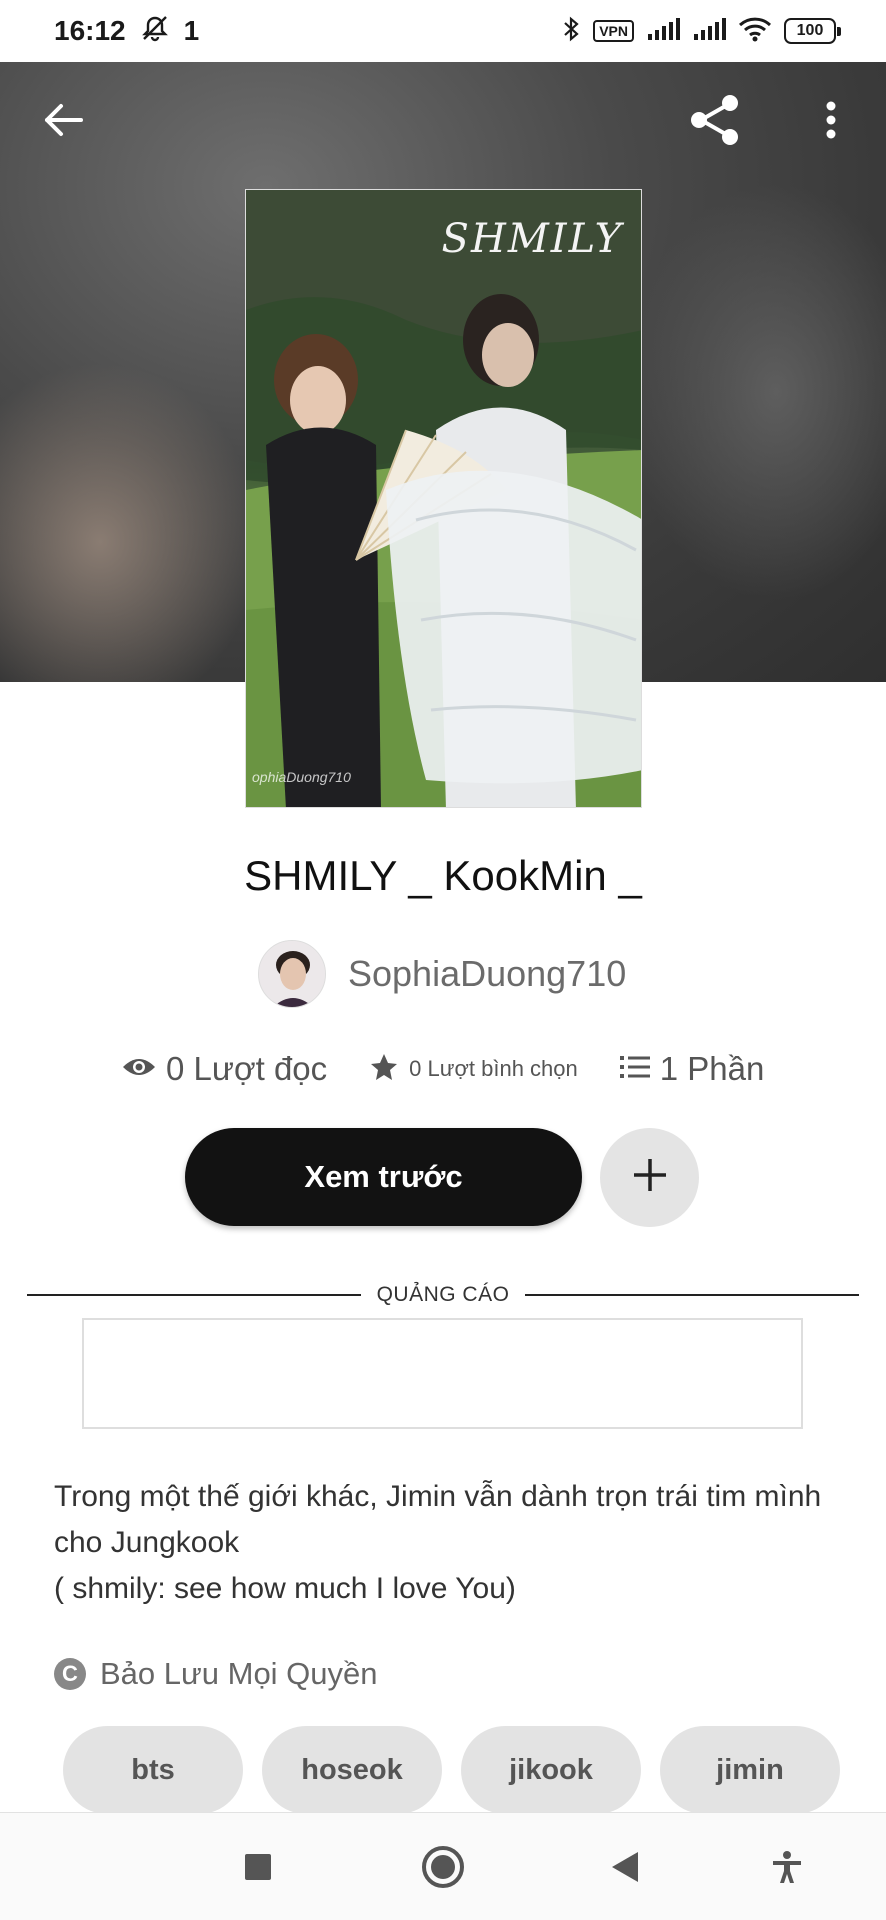 This screenshot has height=1920, width=886. What do you see at coordinates (258, 1867) in the screenshot?
I see `square-icon` at bounding box center [258, 1867].